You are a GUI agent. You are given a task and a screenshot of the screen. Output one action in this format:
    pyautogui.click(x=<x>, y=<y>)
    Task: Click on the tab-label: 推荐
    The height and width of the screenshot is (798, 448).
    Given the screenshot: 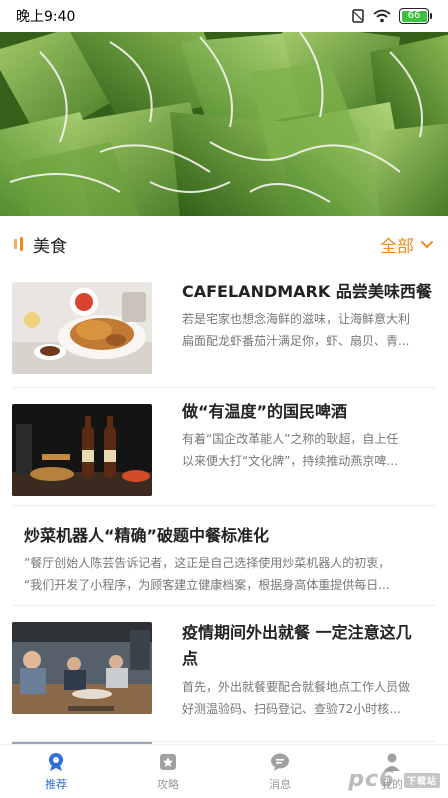 What is the action you would take?
    pyautogui.click(x=56, y=784)
    